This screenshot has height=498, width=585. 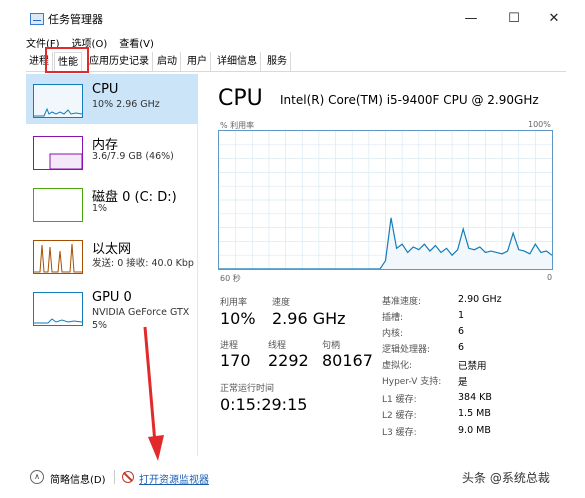 What do you see at coordinates (506, 478) in the screenshot?
I see `watermark-text: 头条 @系统总裁` at bounding box center [506, 478].